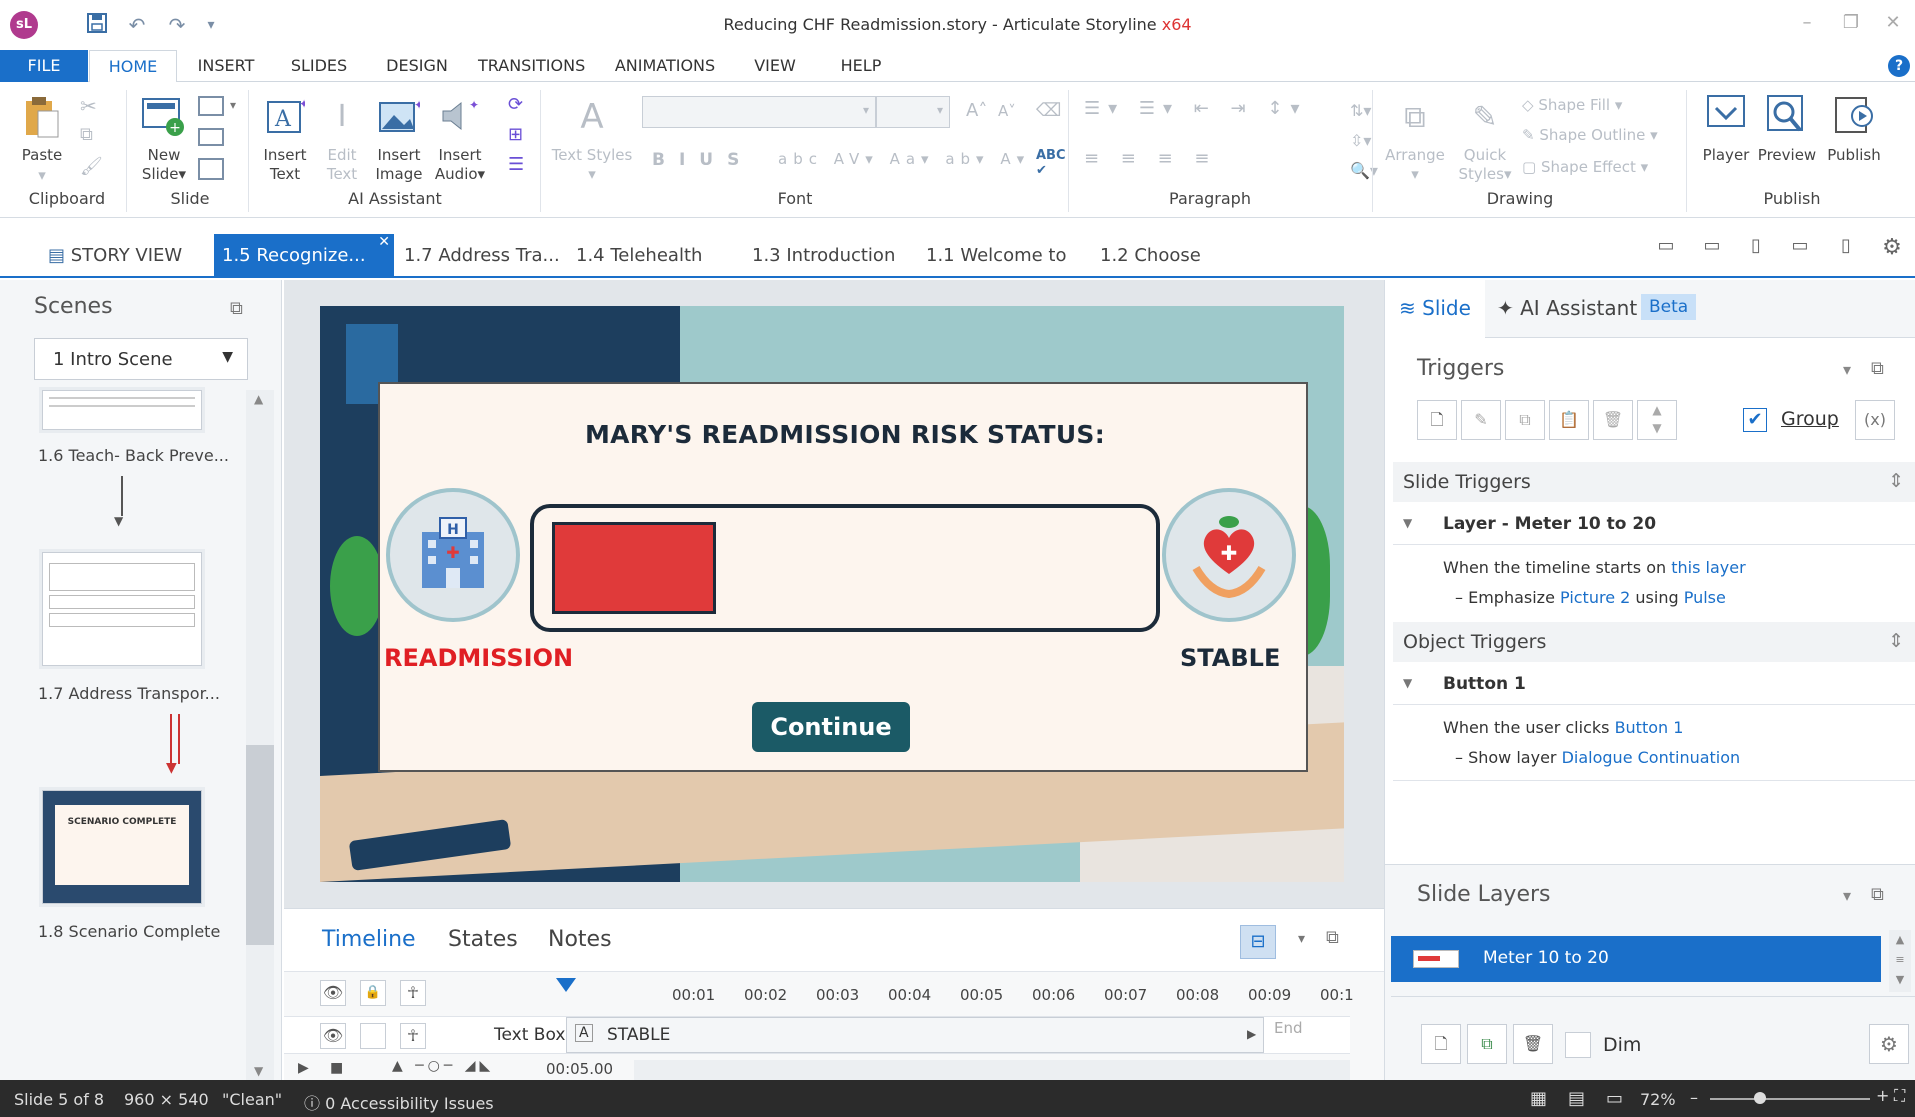 This screenshot has height=1117, width=1915. What do you see at coordinates (1569, 420) in the screenshot?
I see `paste-trigger-icon: 📋` at bounding box center [1569, 420].